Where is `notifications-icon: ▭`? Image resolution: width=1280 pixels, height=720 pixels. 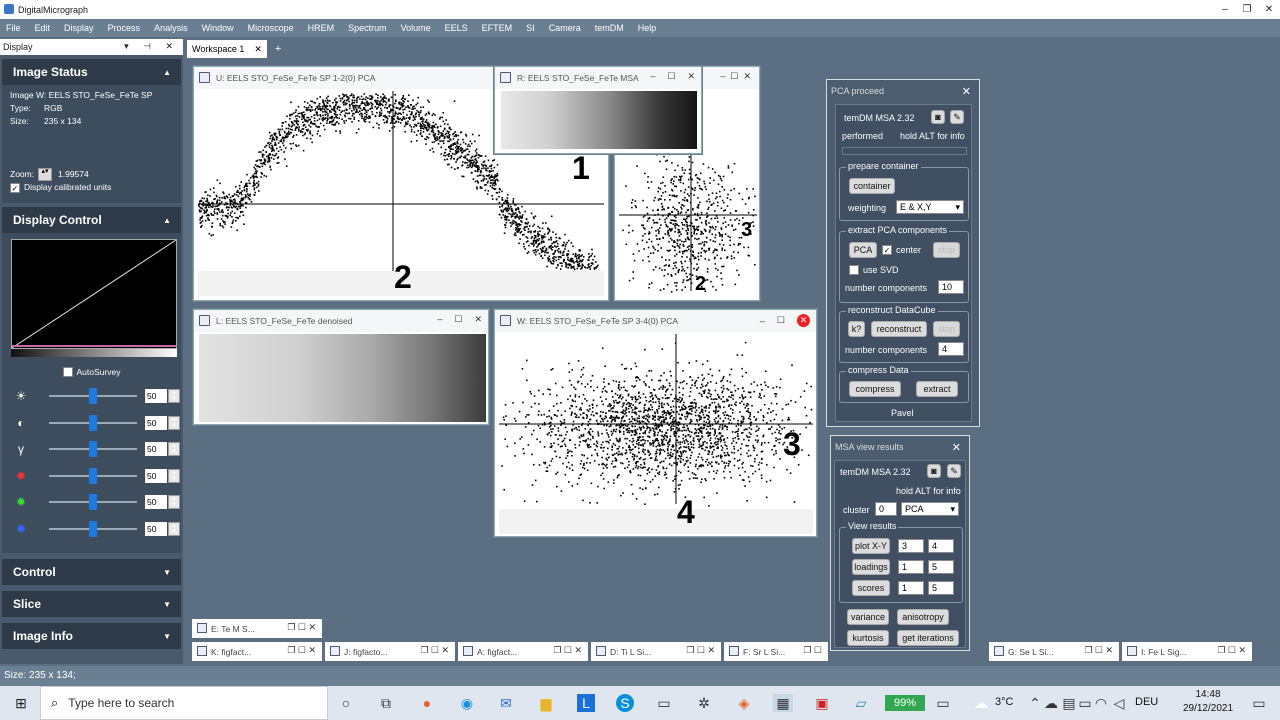
notifications-icon: ▭ is located at coordinates (1259, 703).